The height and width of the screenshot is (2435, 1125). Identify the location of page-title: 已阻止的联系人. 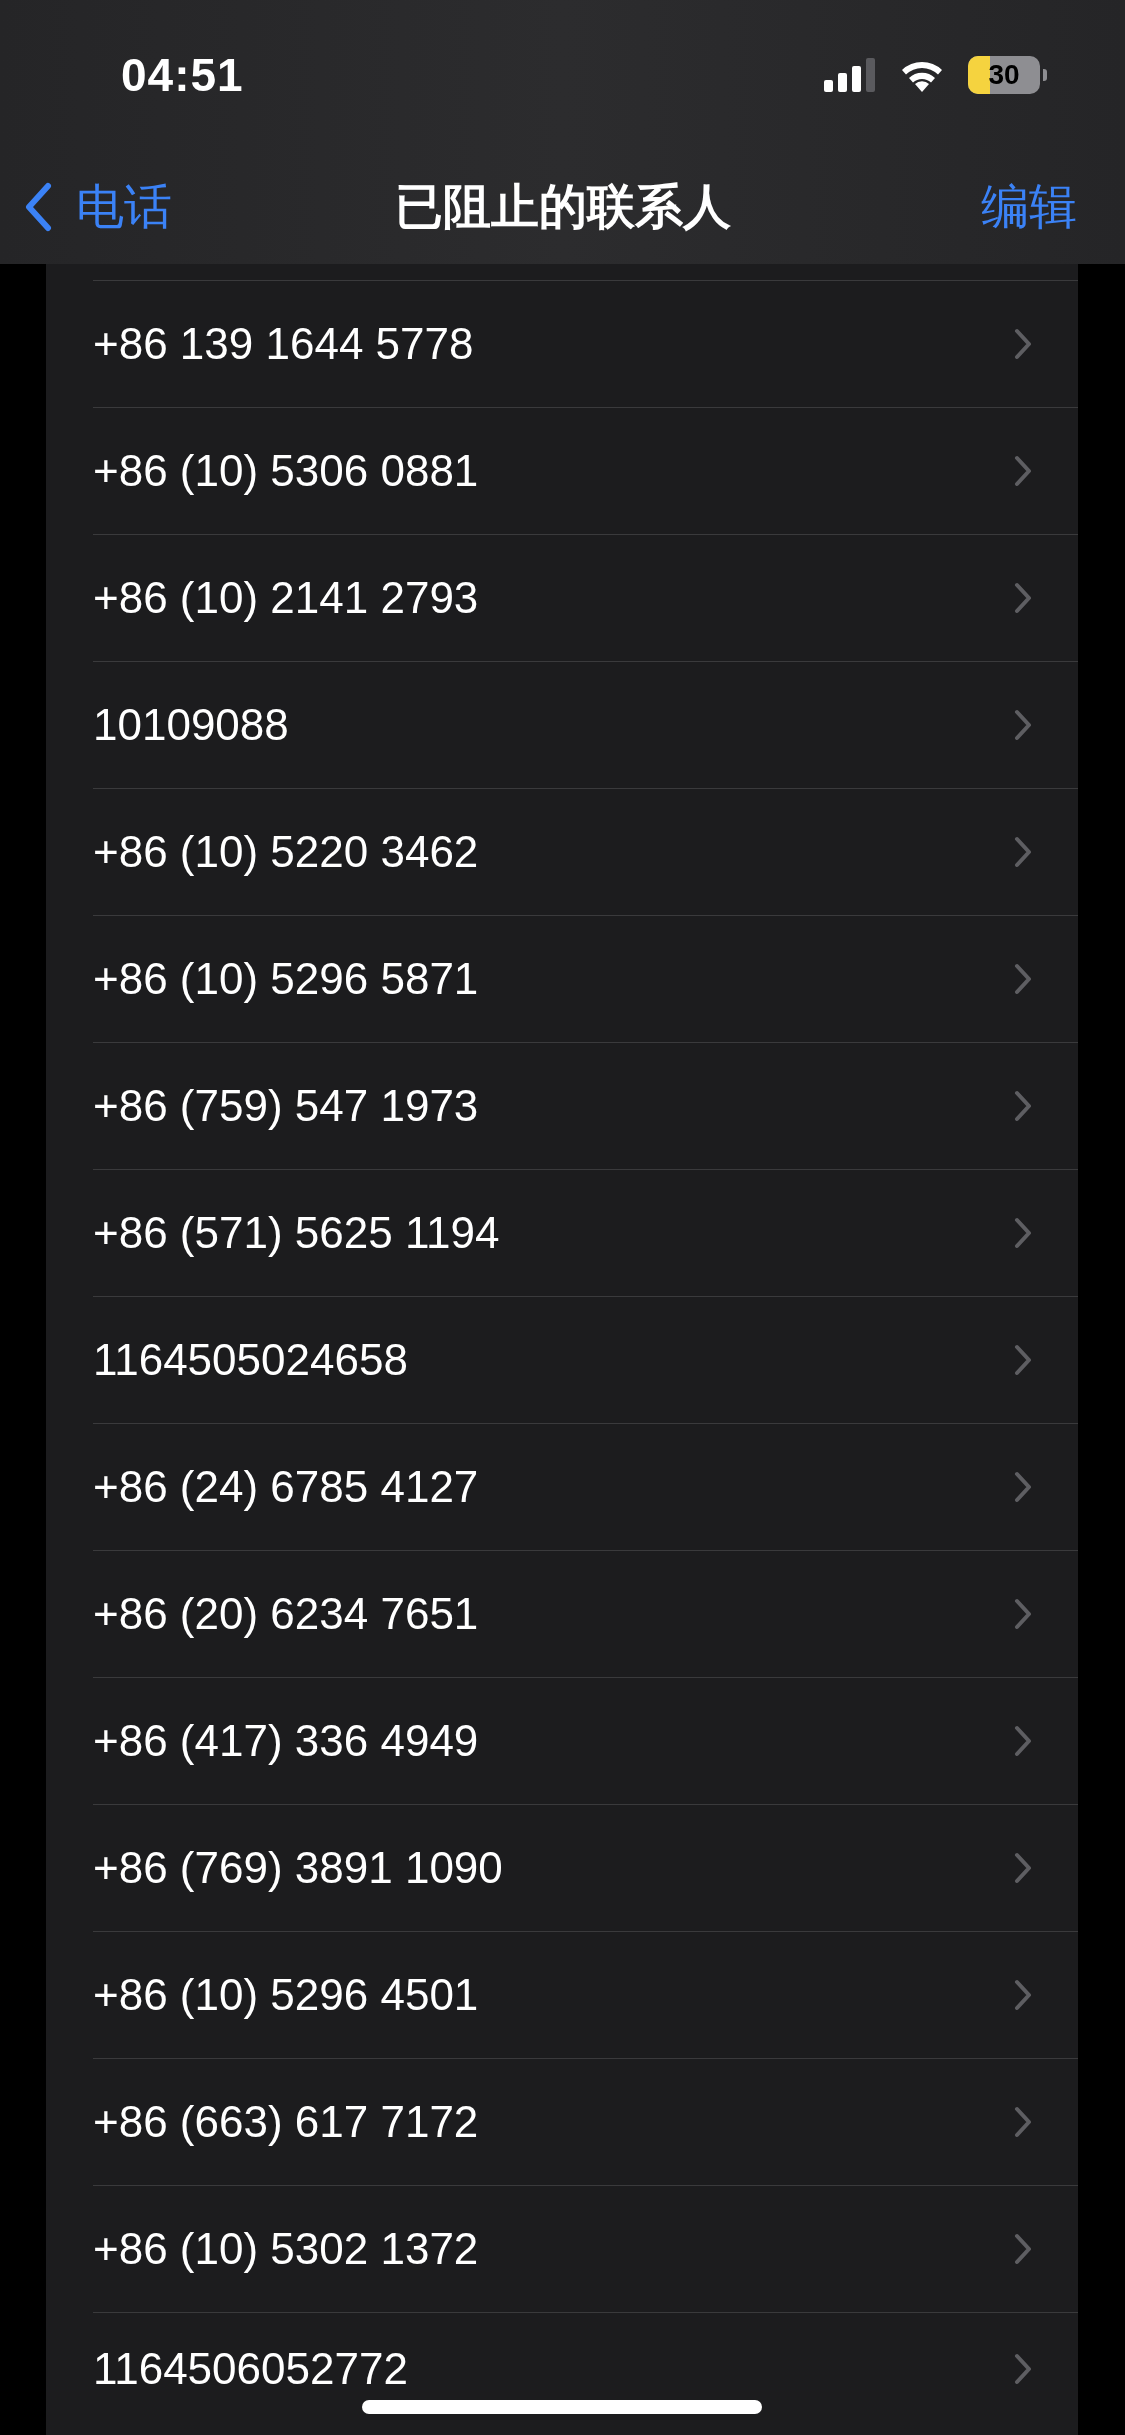
(562, 206).